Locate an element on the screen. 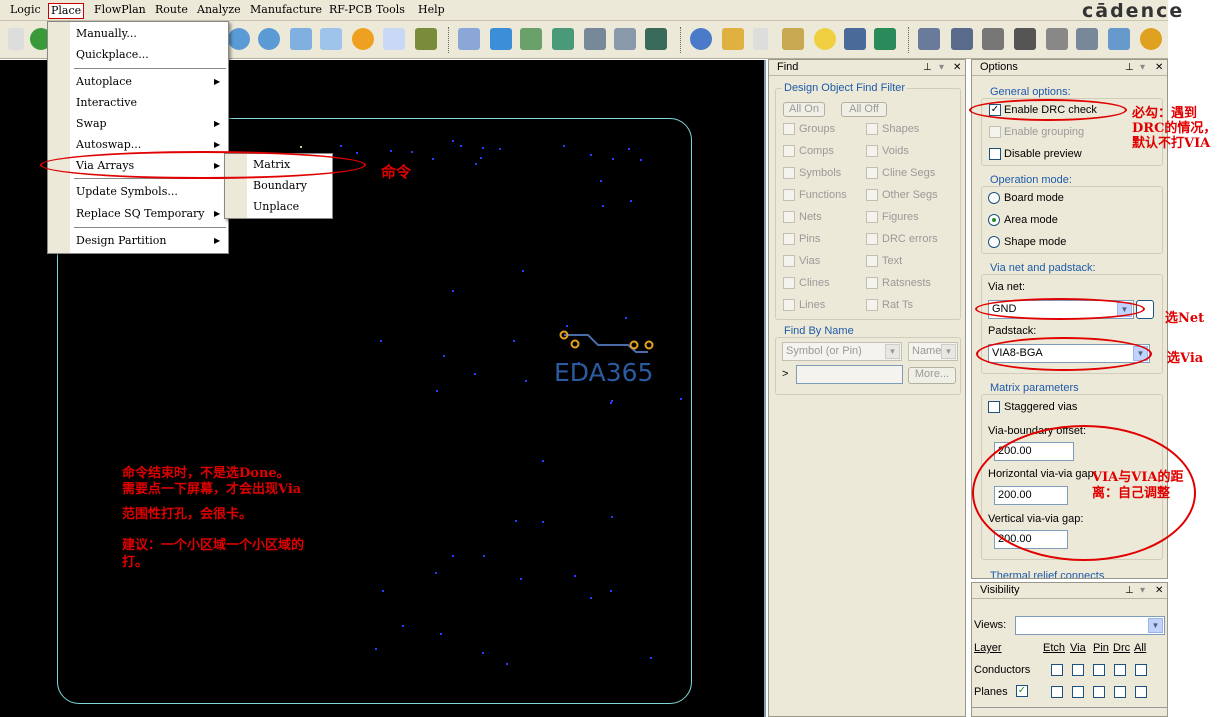 This screenshot has width=1224, height=717. rename-icon is located at coordinates (1057, 39).